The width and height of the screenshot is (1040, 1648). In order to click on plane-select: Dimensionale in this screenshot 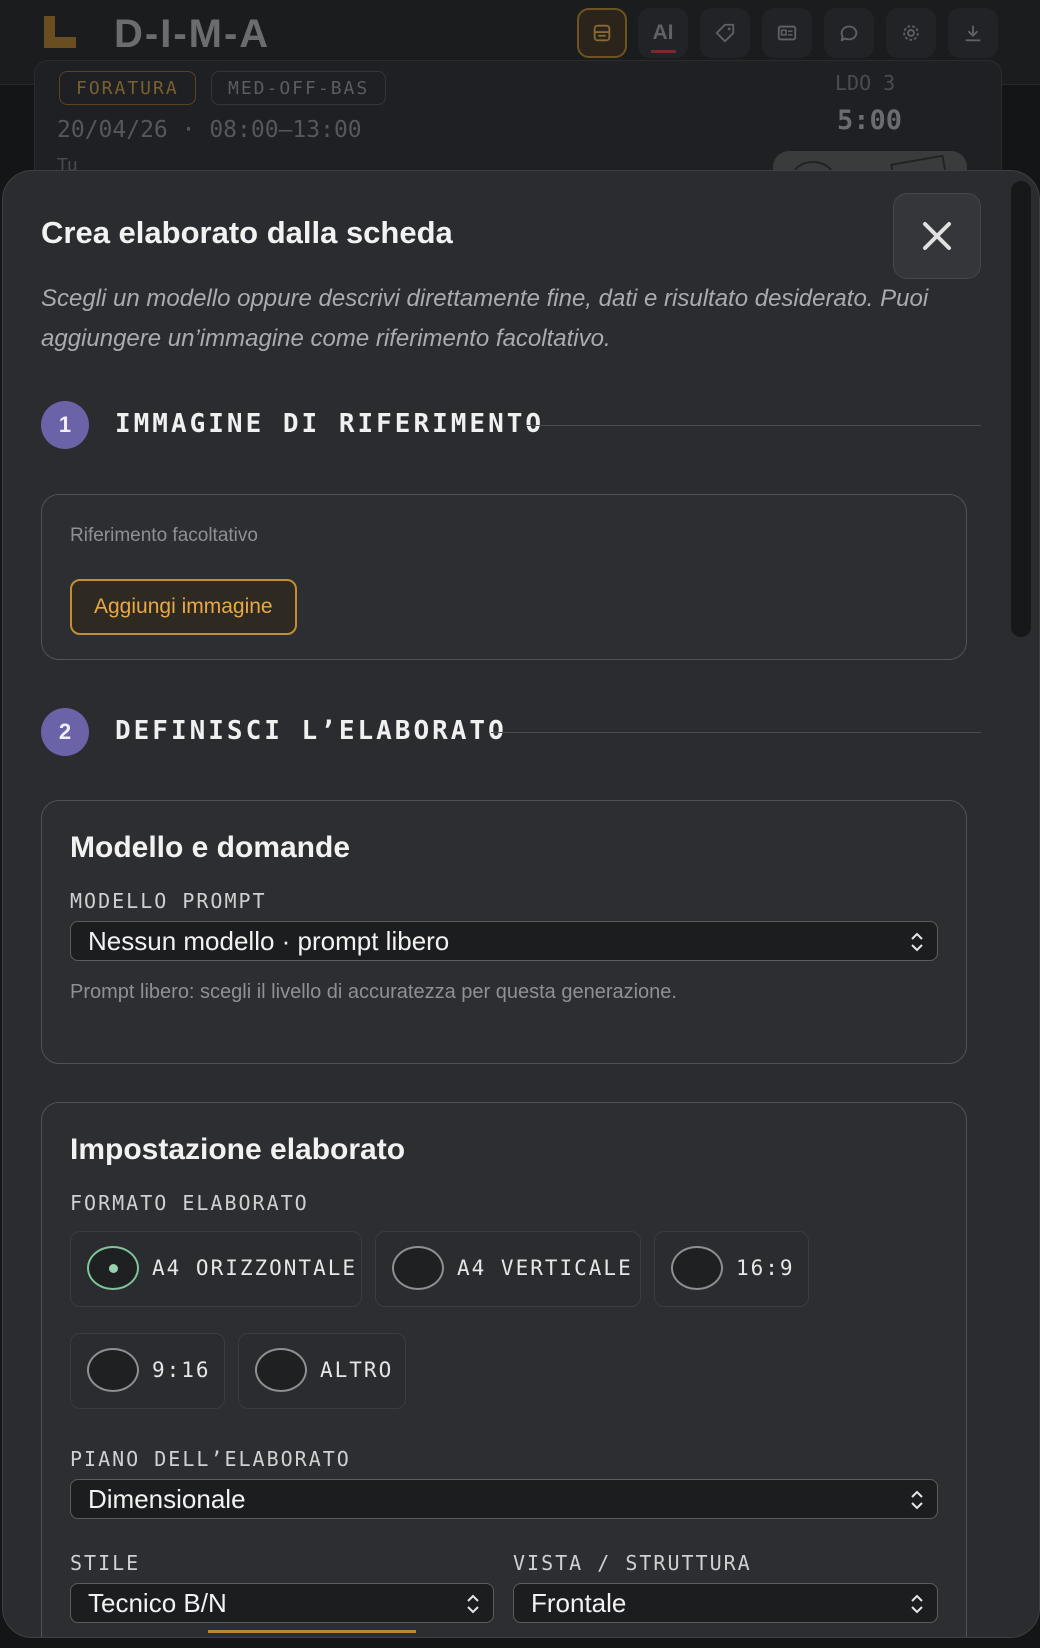, I will do `click(504, 1499)`.